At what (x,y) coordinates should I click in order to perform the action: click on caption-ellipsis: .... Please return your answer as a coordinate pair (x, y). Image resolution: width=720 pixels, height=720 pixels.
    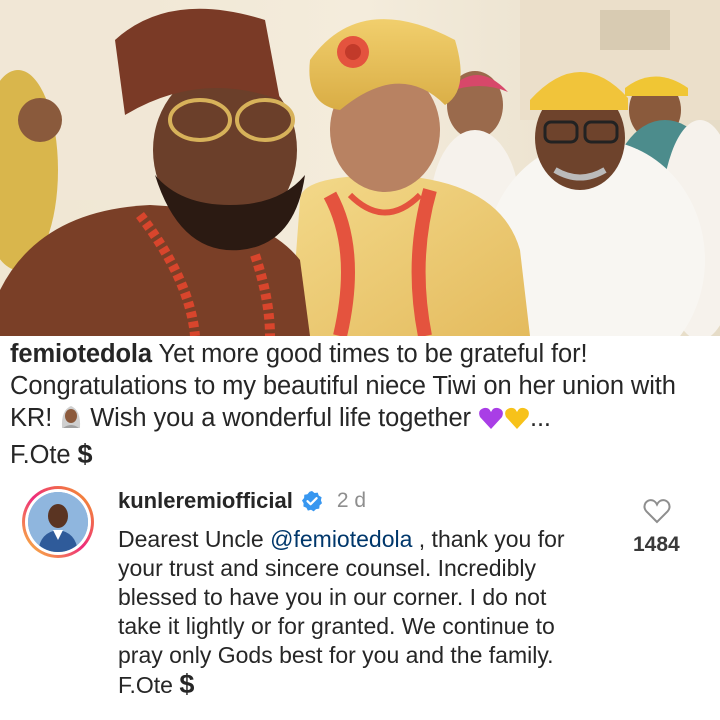
    Looking at the image, I should click on (540, 418).